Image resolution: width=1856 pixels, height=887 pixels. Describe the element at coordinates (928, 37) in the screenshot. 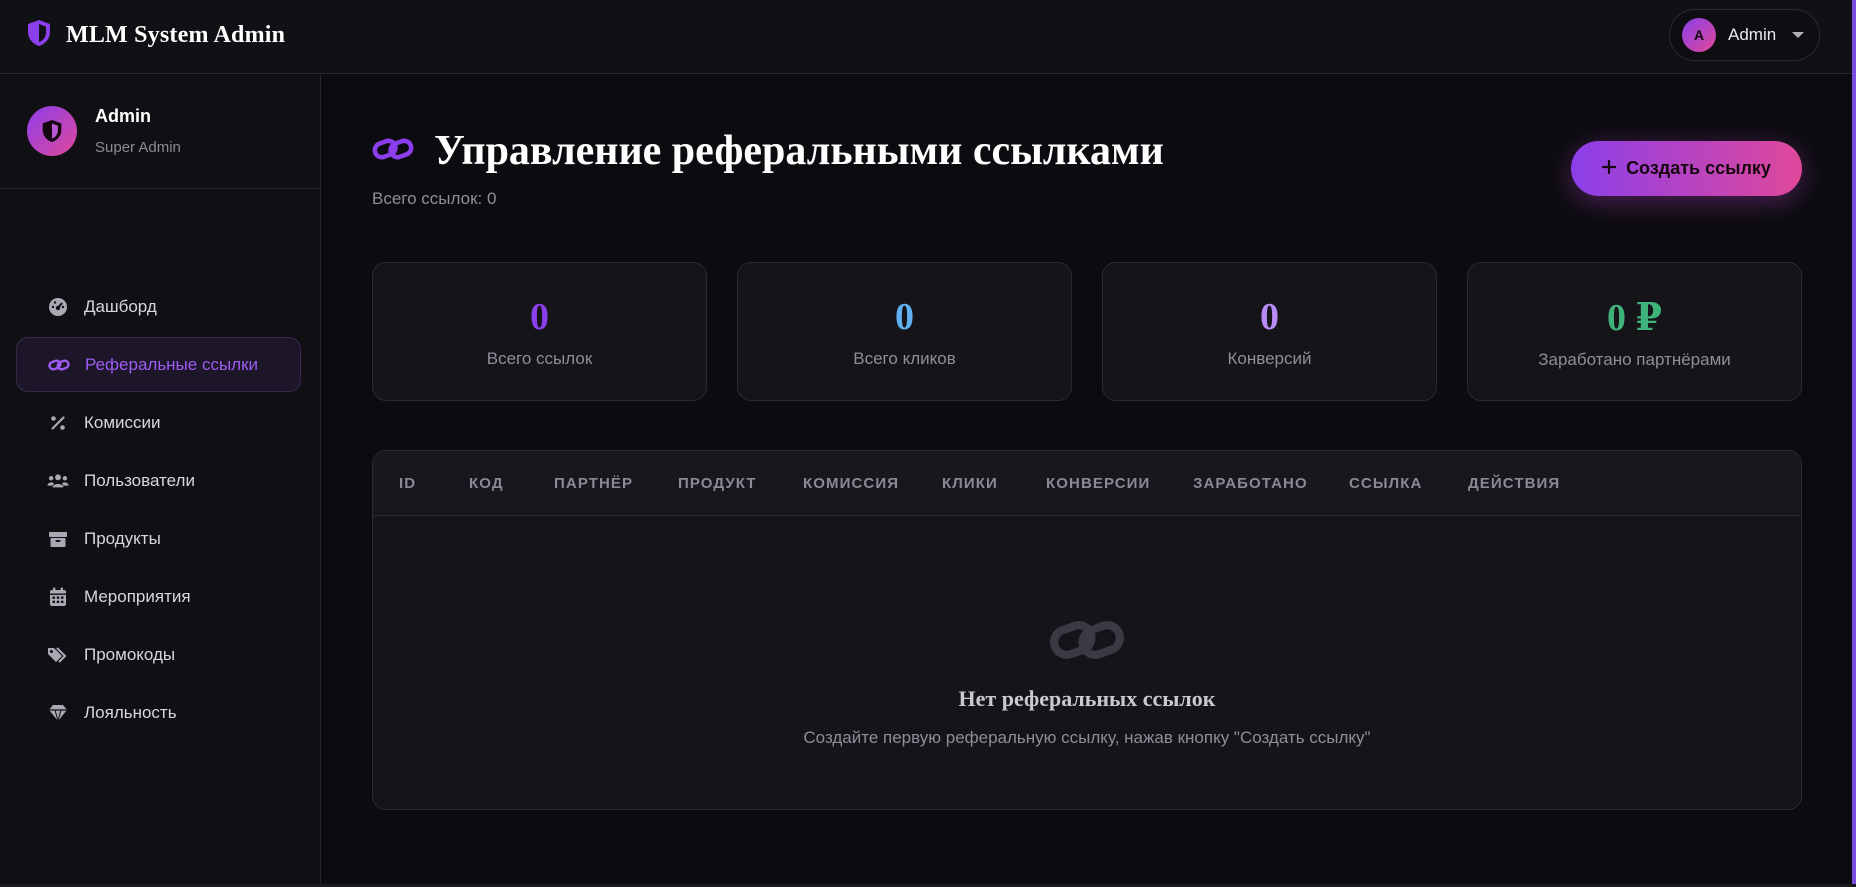

I see `top-bar: MLM System Admin A Admin` at that location.